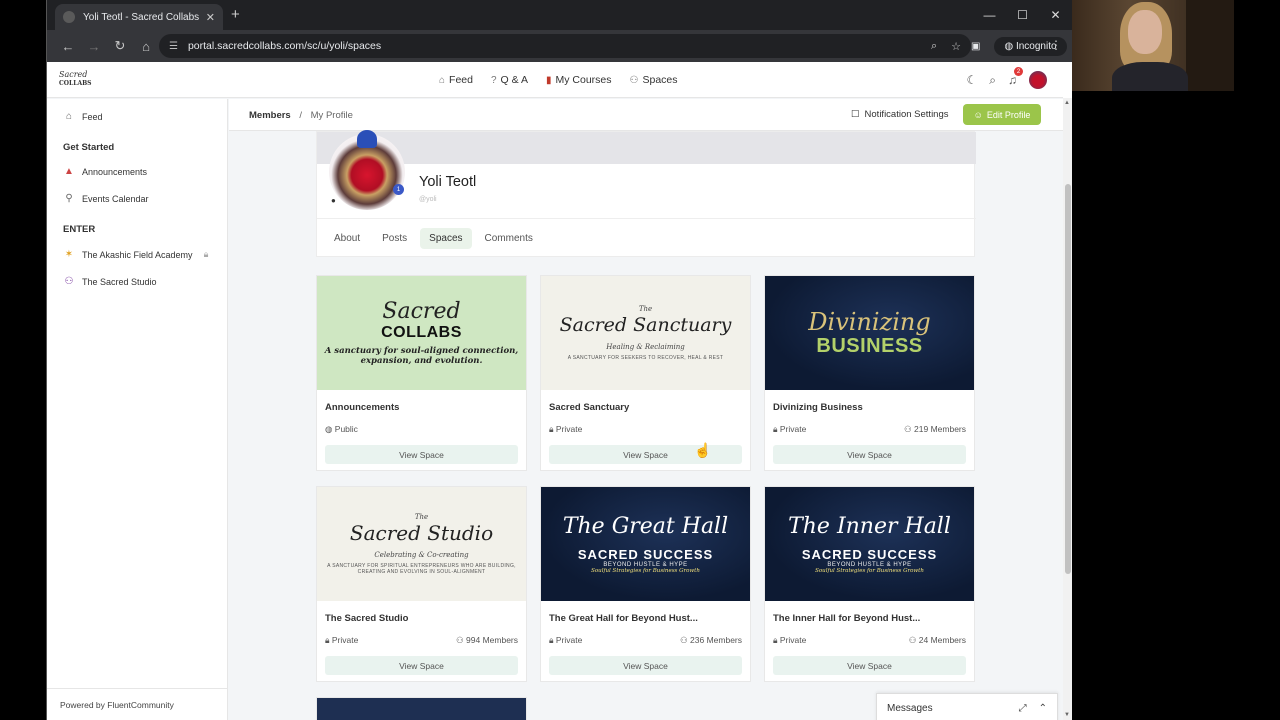 Image resolution: width=1280 pixels, height=720 pixels. I want to click on sidebar-item-announcements: ▲ Announcements, so click(105, 171).